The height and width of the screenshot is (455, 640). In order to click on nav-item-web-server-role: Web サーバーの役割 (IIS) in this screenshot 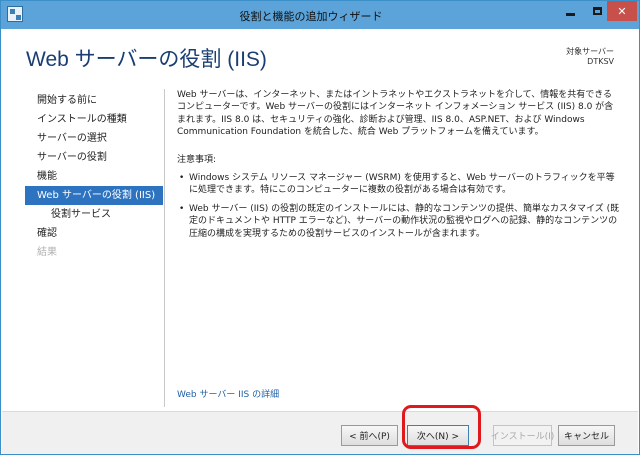, I will do `click(94, 195)`.